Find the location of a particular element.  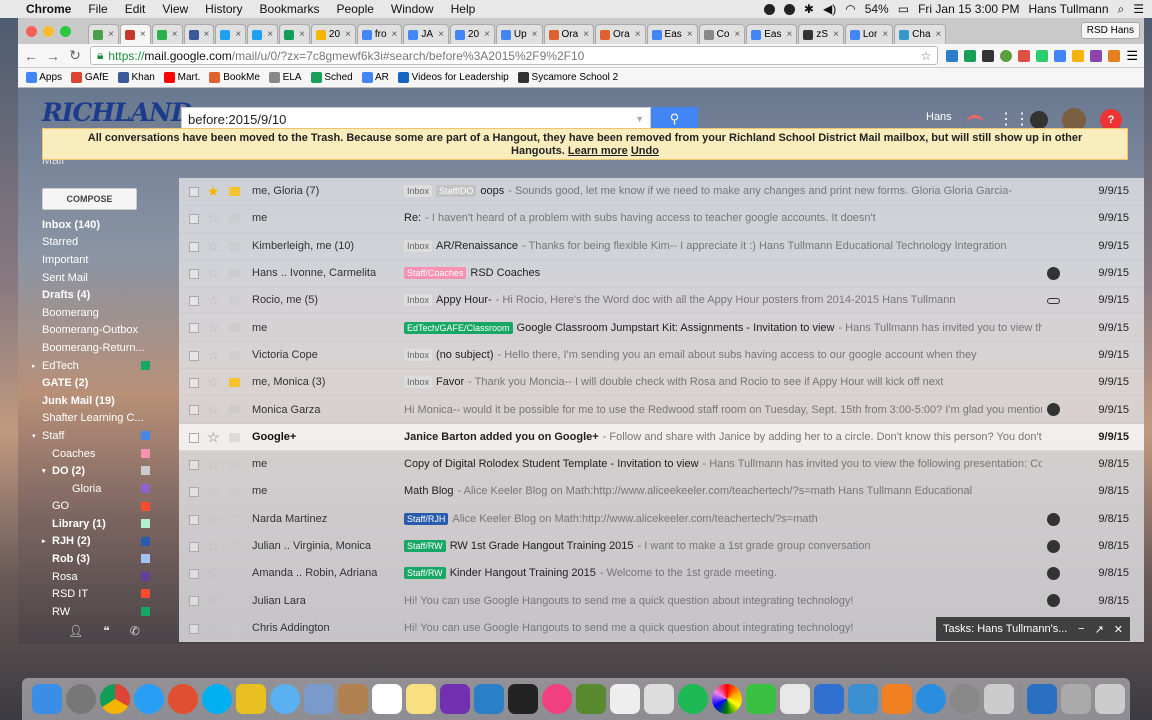

tasks-window: Tasks: Hans Tullmann's... − ↗ ✕ is located at coordinates (1033, 629).